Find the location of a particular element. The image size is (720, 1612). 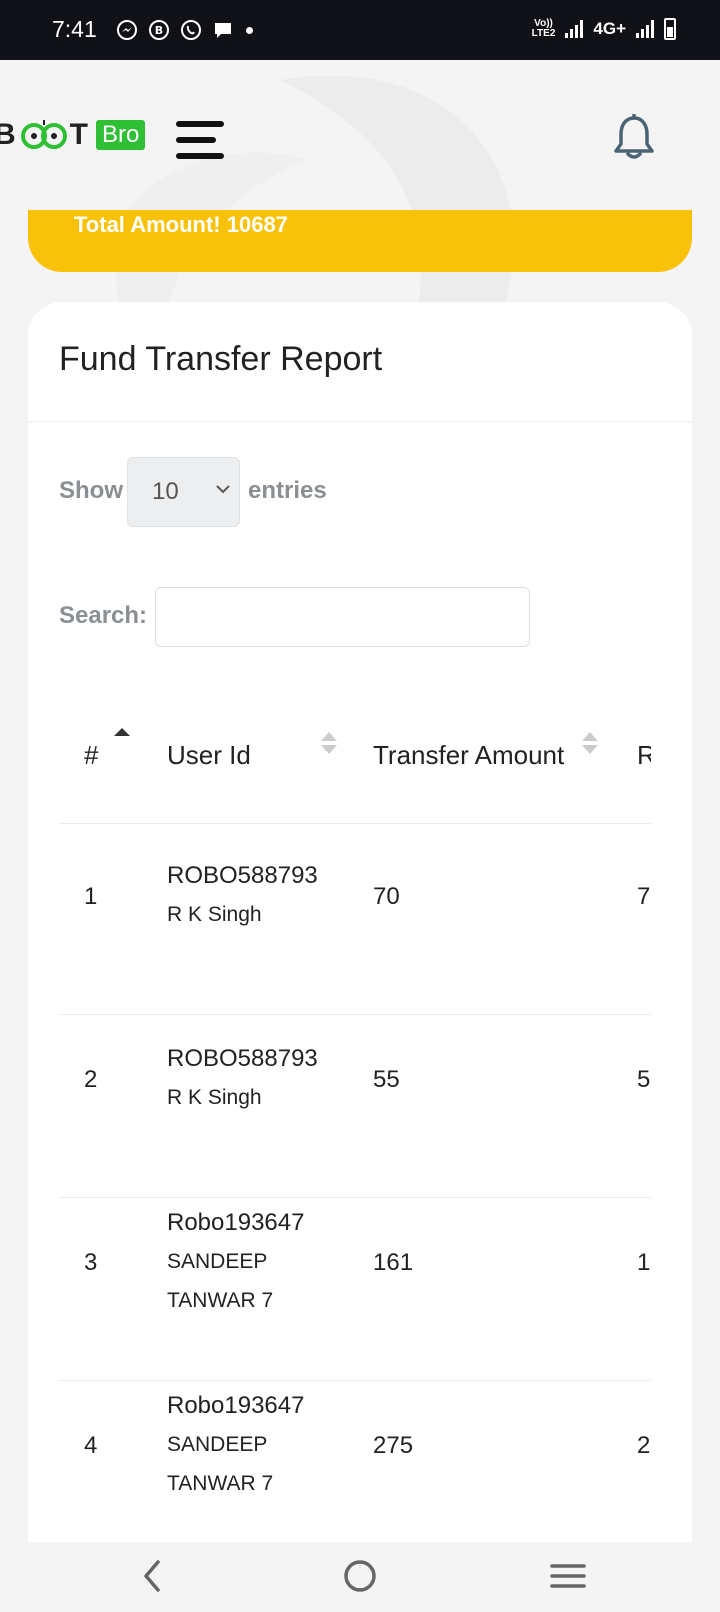

whatsapp-icon is located at coordinates (191, 30).